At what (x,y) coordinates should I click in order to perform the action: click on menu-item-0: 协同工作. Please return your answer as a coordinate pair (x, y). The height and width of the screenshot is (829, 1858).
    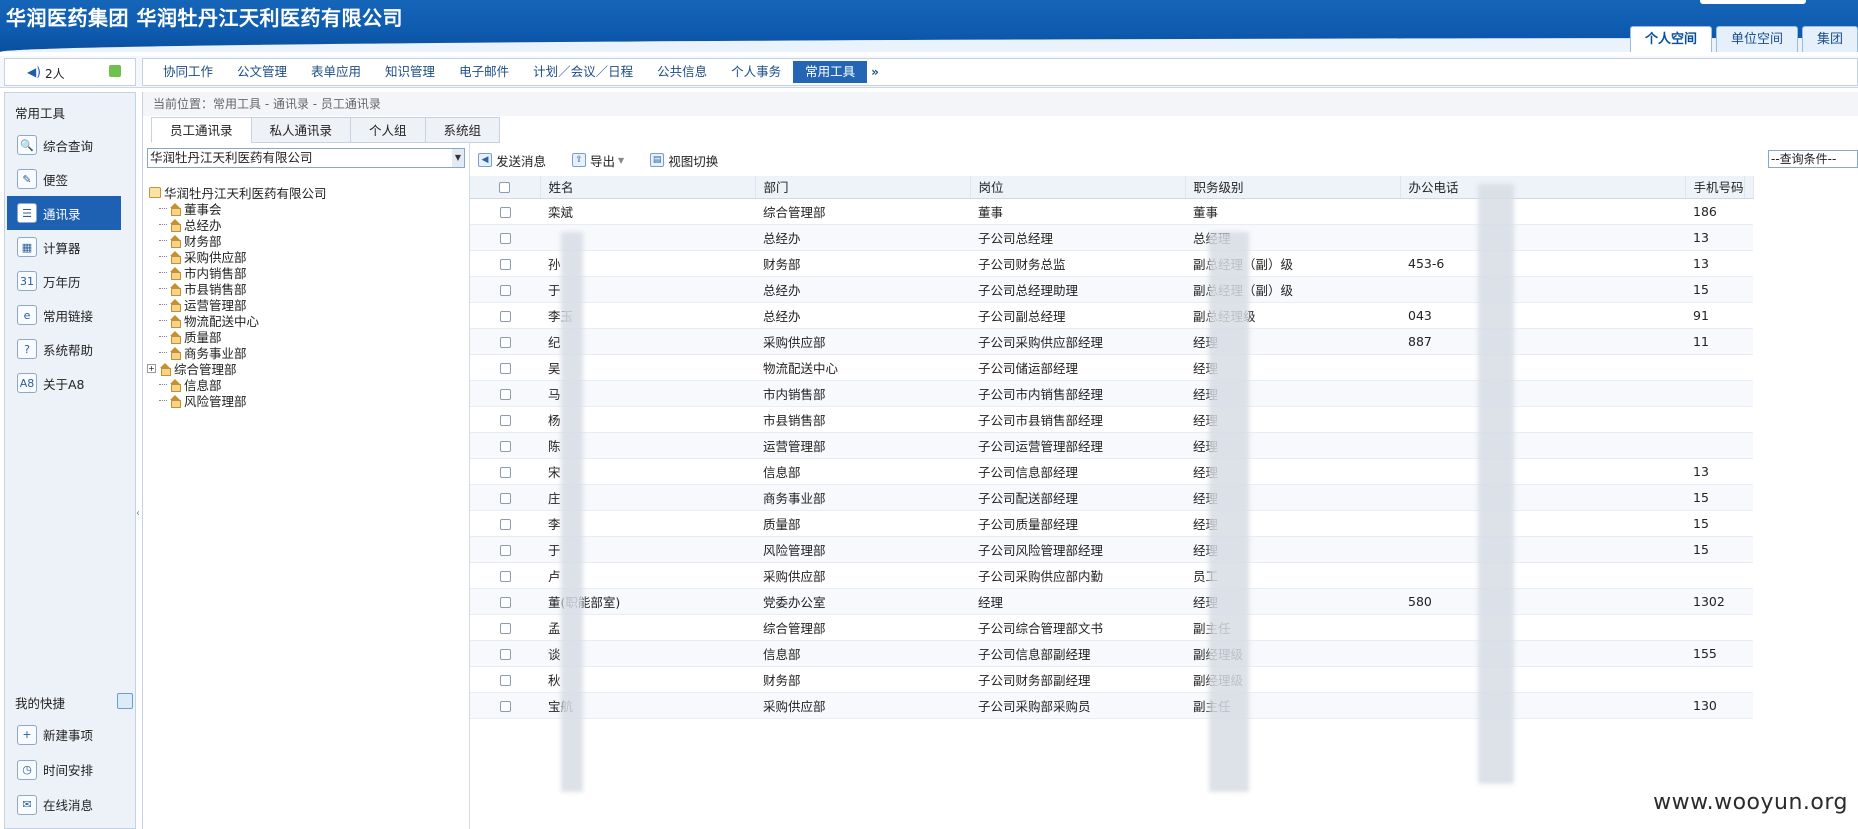
    Looking at the image, I should click on (188, 72).